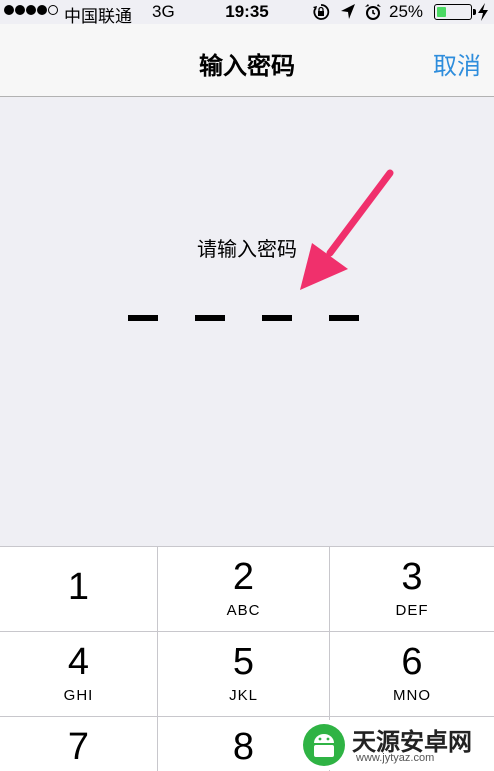  Describe the element at coordinates (412, 695) in the screenshot. I see `key-letters: MNO` at that location.